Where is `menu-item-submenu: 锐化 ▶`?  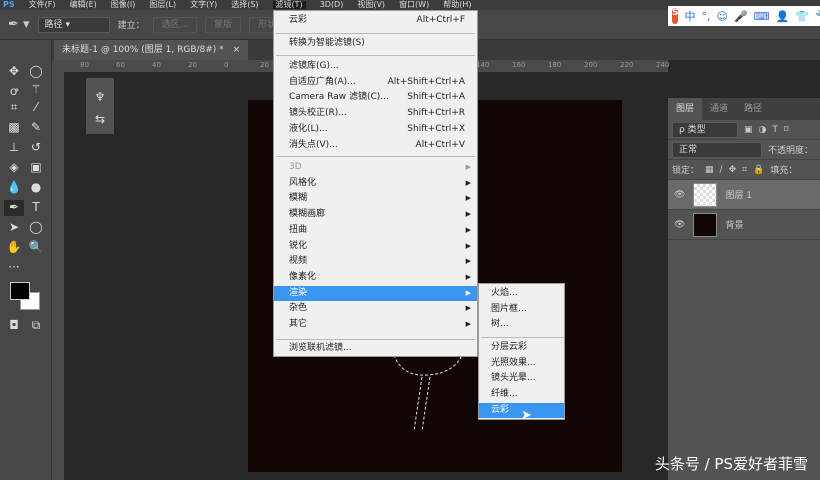 menu-item-submenu: 锐化 ▶ is located at coordinates (375, 246).